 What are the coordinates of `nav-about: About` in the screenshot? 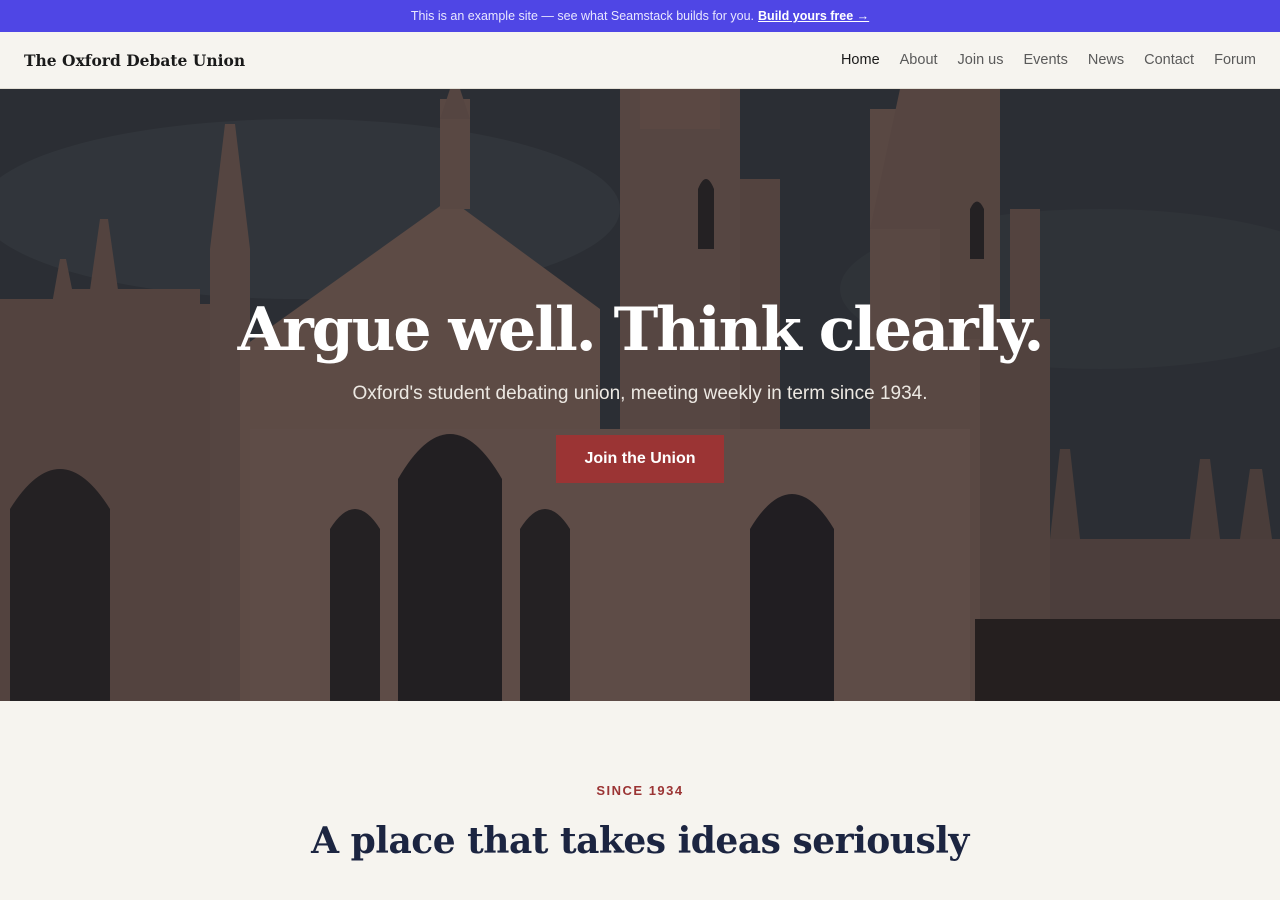 It's located at (919, 60).